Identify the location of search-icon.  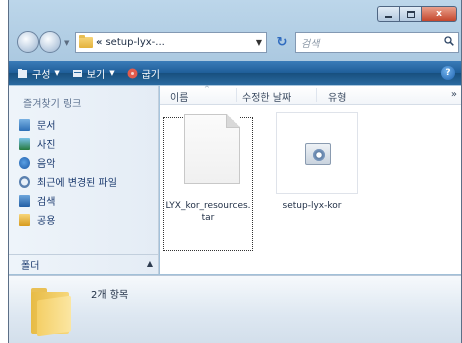
(449, 41).